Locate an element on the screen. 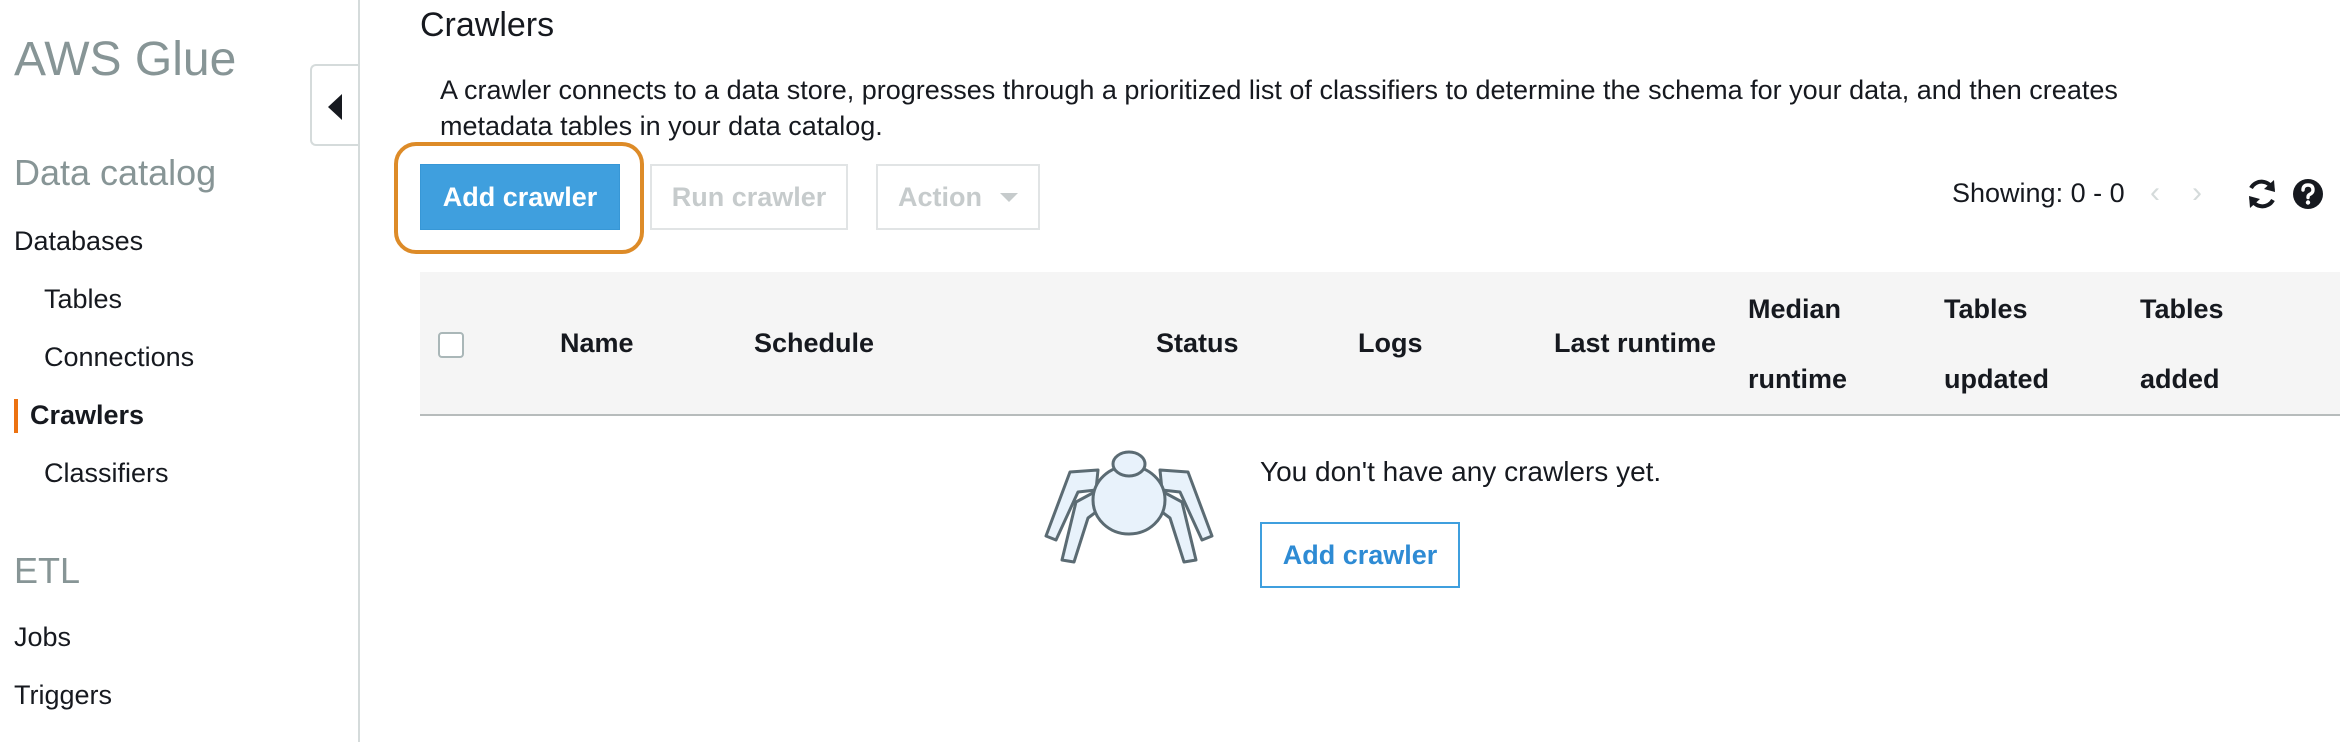 The image size is (2340, 742). sidebar-item-classifiers: Classifiers is located at coordinates (106, 473).